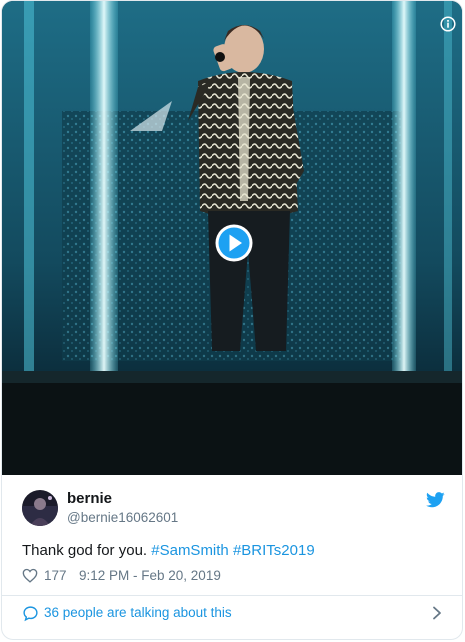 This screenshot has height=642, width=465. I want to click on tweet-text: Thank god for you. #SamSmith #BRITs2019, so click(168, 550).